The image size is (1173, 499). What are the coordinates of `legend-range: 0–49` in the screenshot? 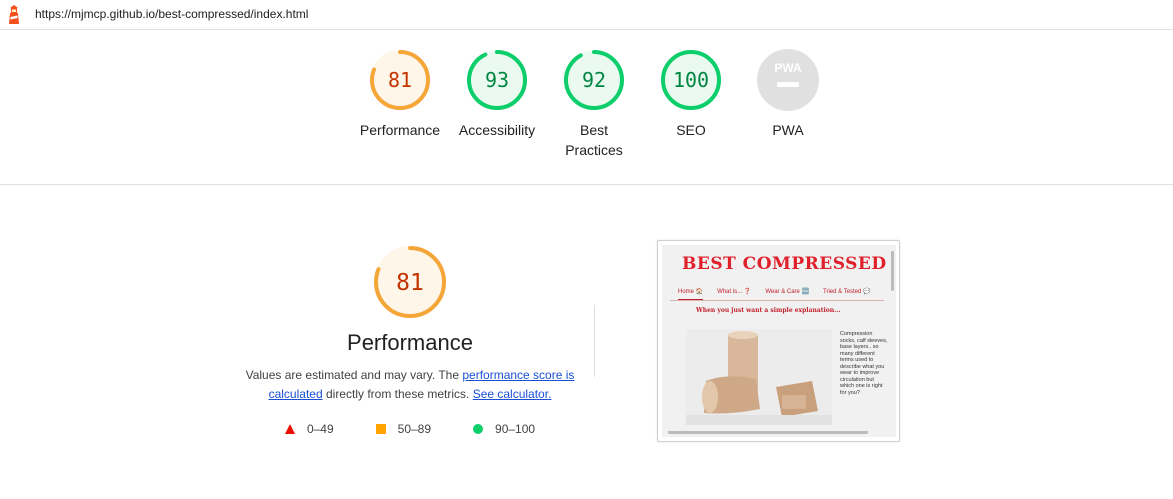 It's located at (320, 429).